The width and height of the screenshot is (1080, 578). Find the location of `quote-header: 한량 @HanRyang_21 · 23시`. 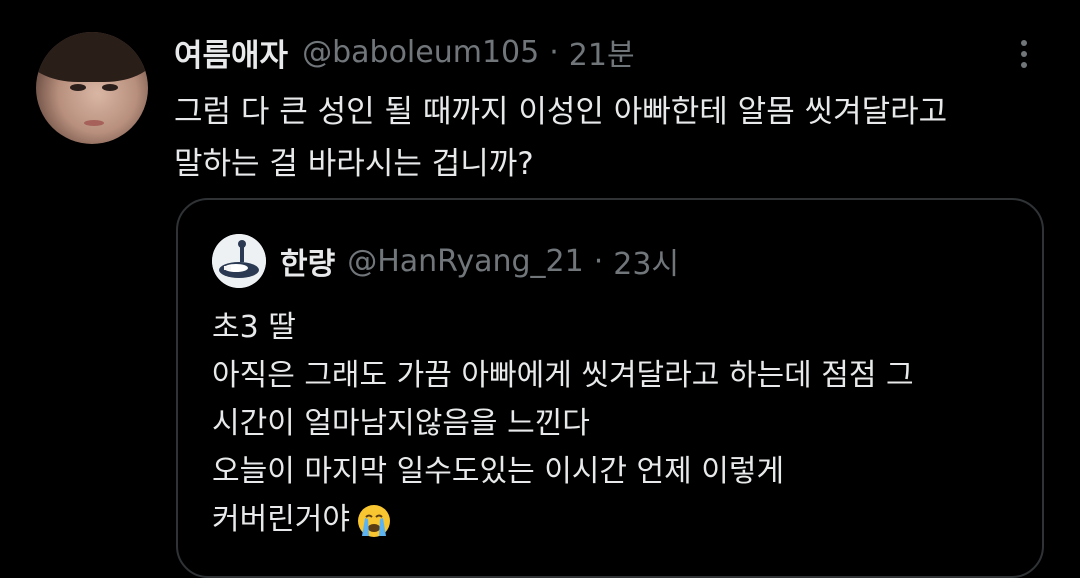

quote-header: 한량 @HanRyang_21 · 23시 is located at coordinates (445, 261).